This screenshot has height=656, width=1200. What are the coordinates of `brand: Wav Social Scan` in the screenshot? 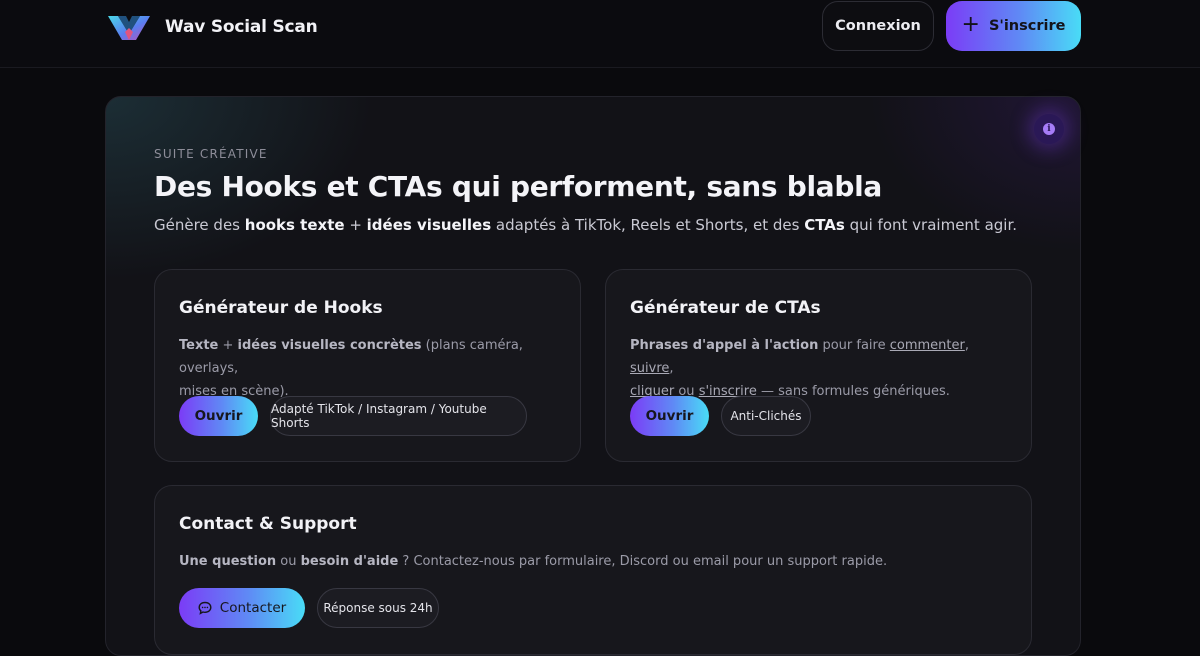 It's located at (212, 27).